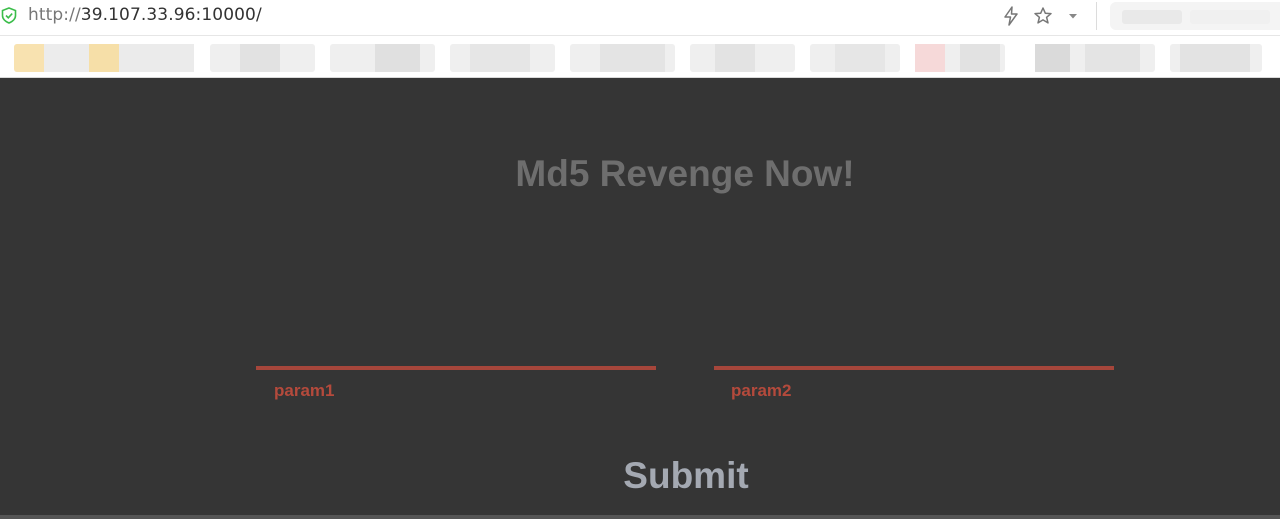 The image size is (1280, 519). What do you see at coordinates (54, 15) in the screenshot?
I see `url-protocol: http://` at bounding box center [54, 15].